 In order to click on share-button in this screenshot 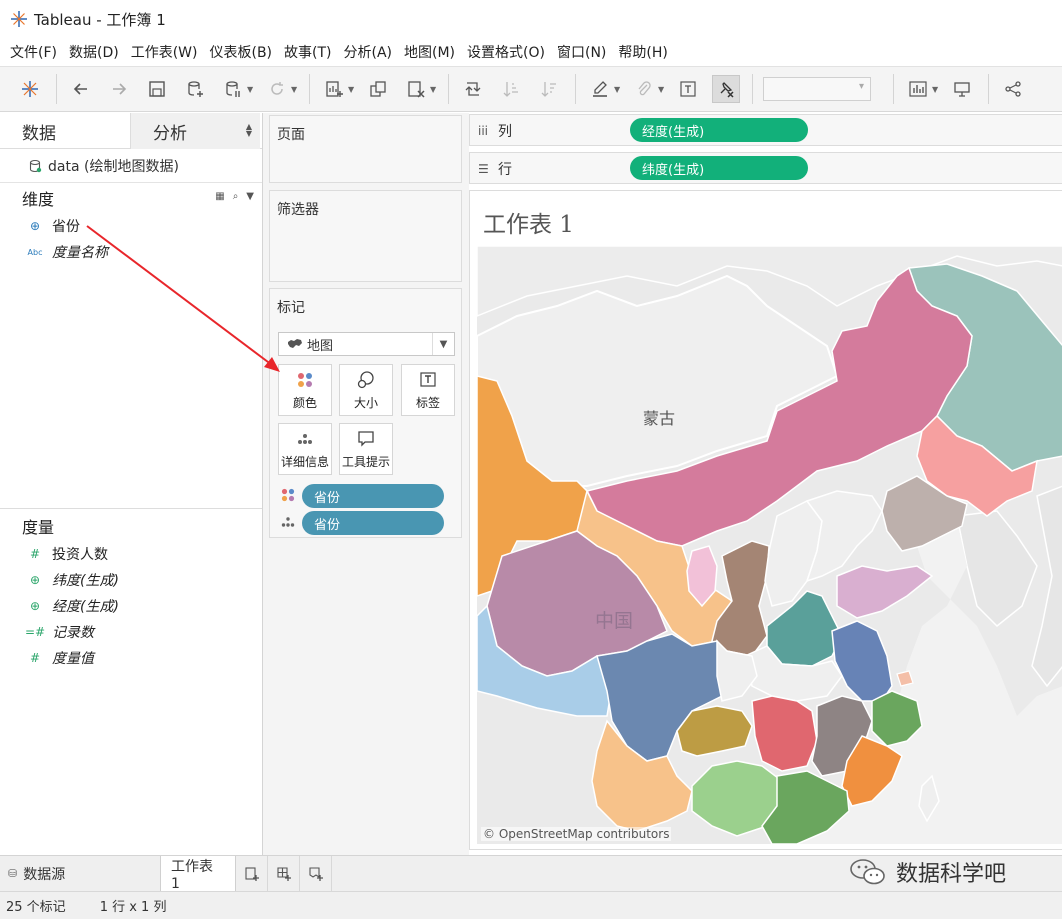, I will do `click(1013, 89)`.